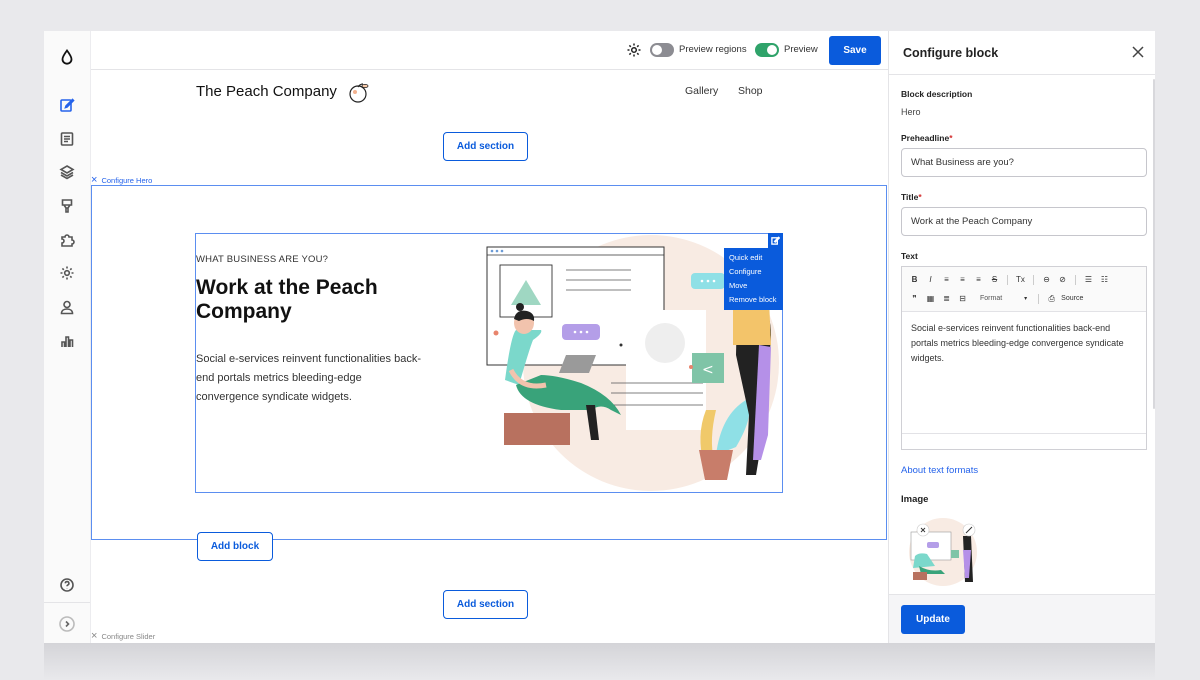 The image size is (1200, 680). What do you see at coordinates (67, 172) in the screenshot?
I see `layers-icon` at bounding box center [67, 172].